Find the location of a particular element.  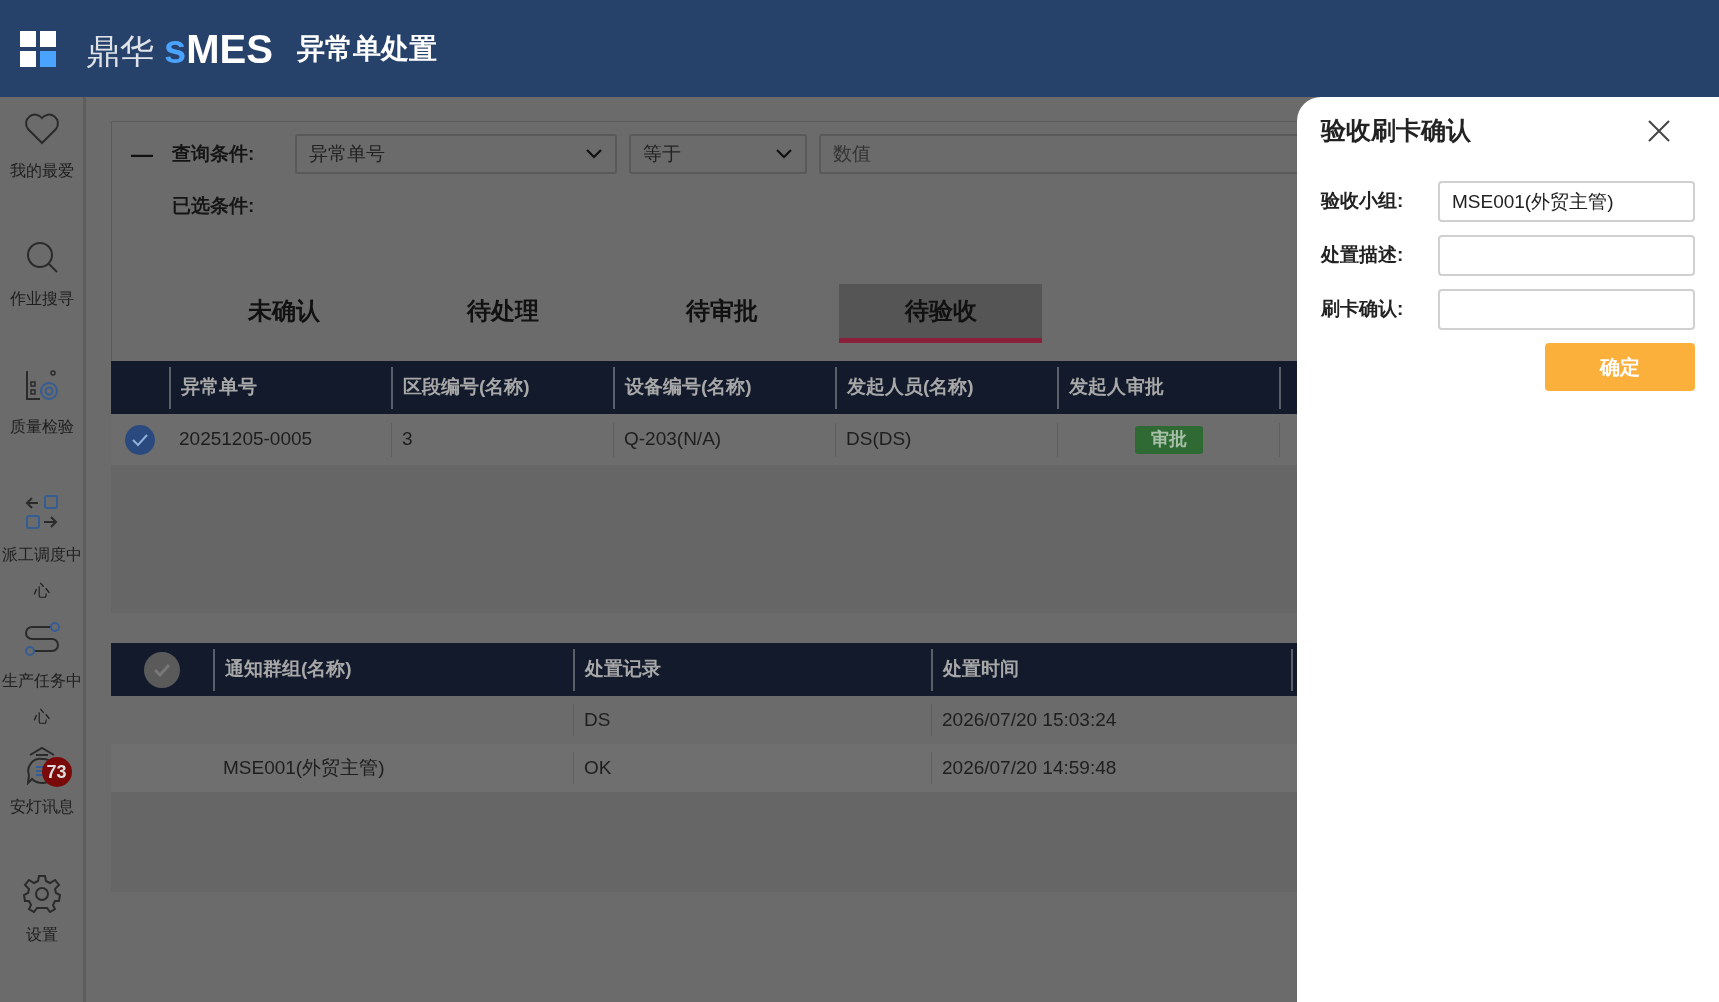

collapse-button: — is located at coordinates (142, 154).